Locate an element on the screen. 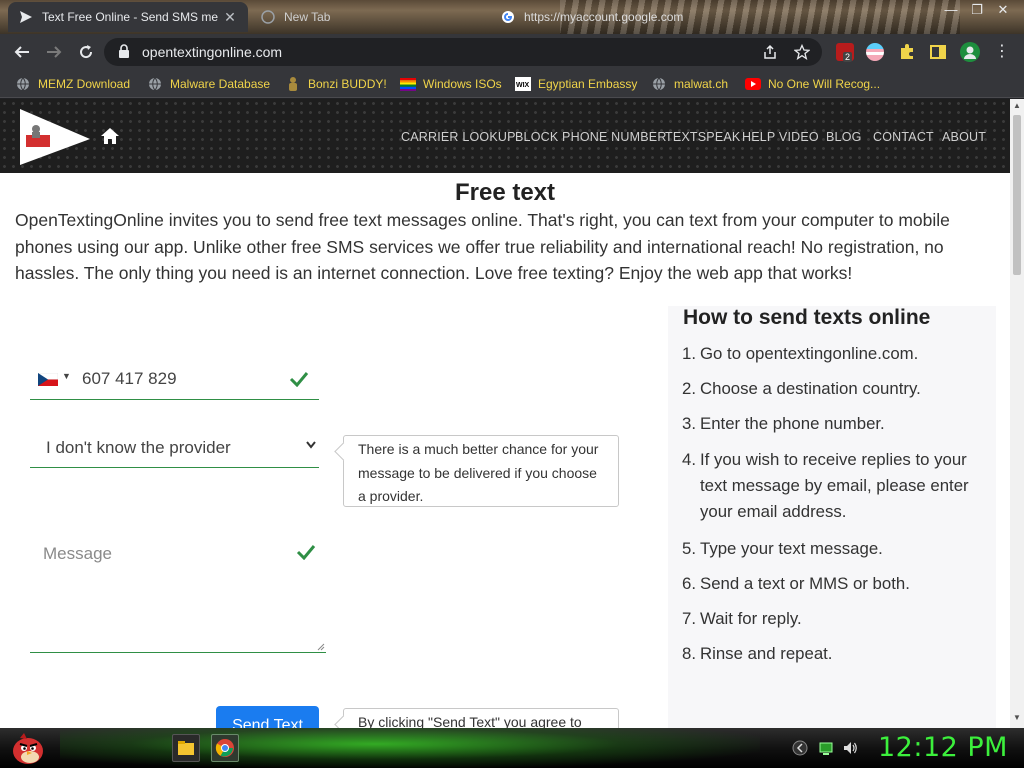  scrollbar-thumb is located at coordinates (1017, 195).